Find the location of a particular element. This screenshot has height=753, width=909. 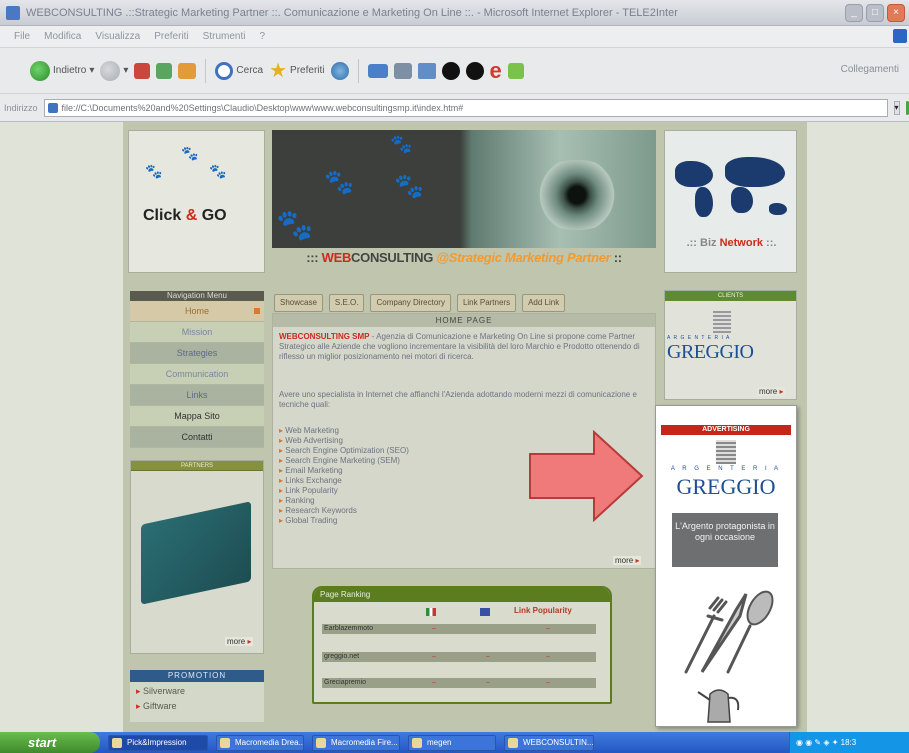

ranking-keyword: greggio.net is located at coordinates (342, 656).